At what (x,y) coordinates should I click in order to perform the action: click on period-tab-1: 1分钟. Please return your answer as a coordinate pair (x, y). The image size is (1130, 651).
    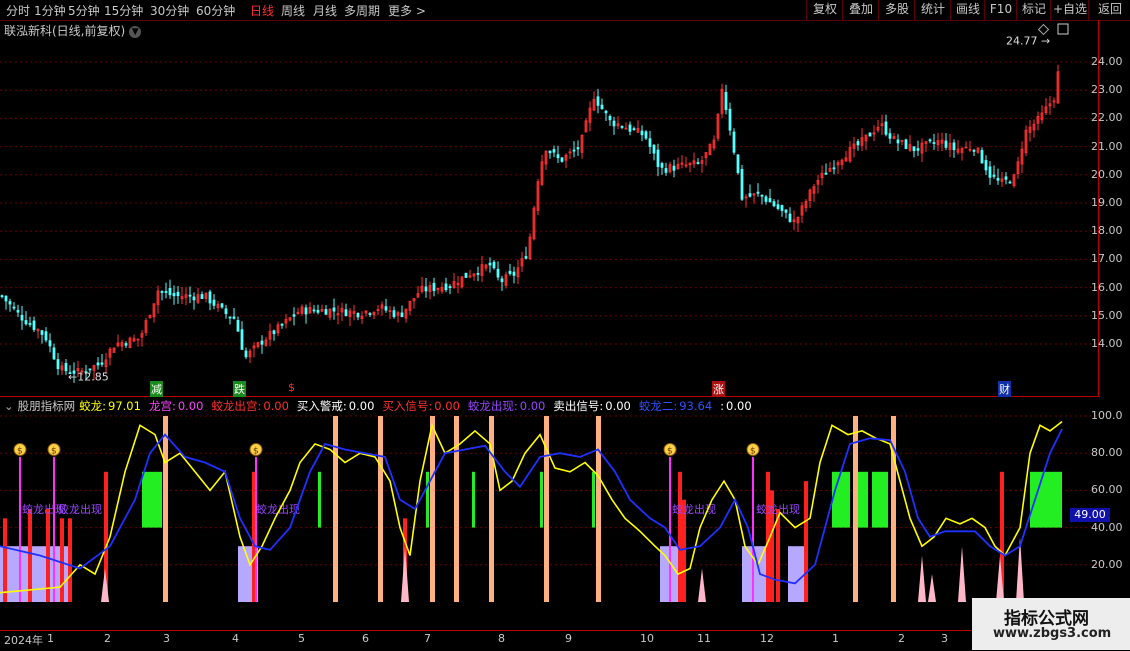
    Looking at the image, I should click on (50, 10).